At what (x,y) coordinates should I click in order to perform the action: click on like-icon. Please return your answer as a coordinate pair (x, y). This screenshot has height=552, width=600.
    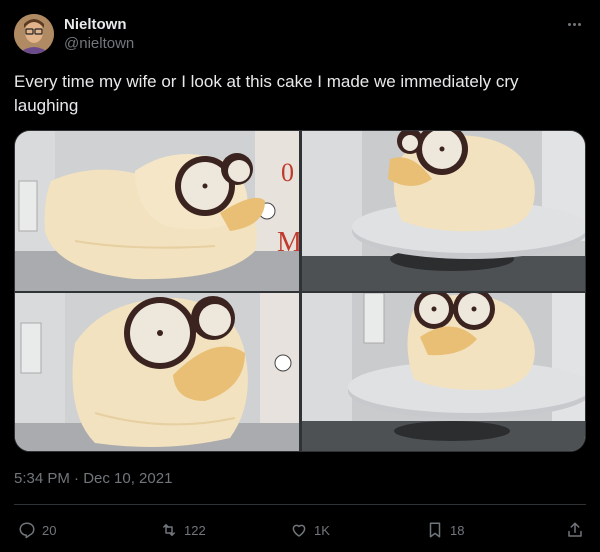
    Looking at the image, I should click on (299, 530).